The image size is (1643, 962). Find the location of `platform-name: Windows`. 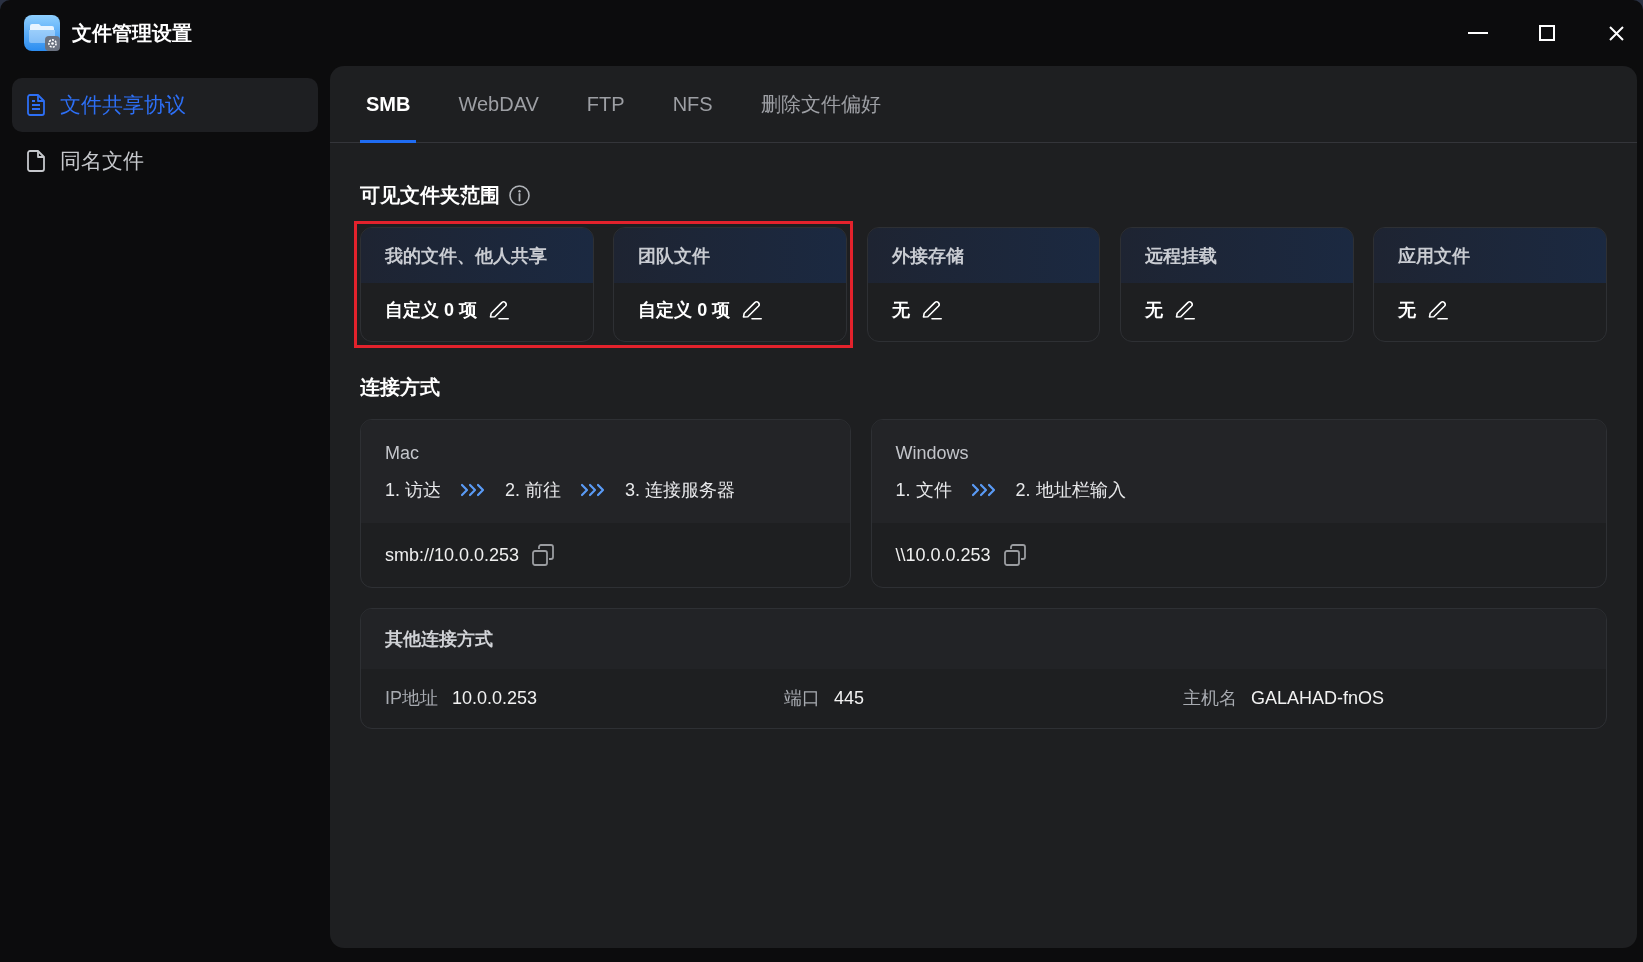

platform-name: Windows is located at coordinates (932, 453).